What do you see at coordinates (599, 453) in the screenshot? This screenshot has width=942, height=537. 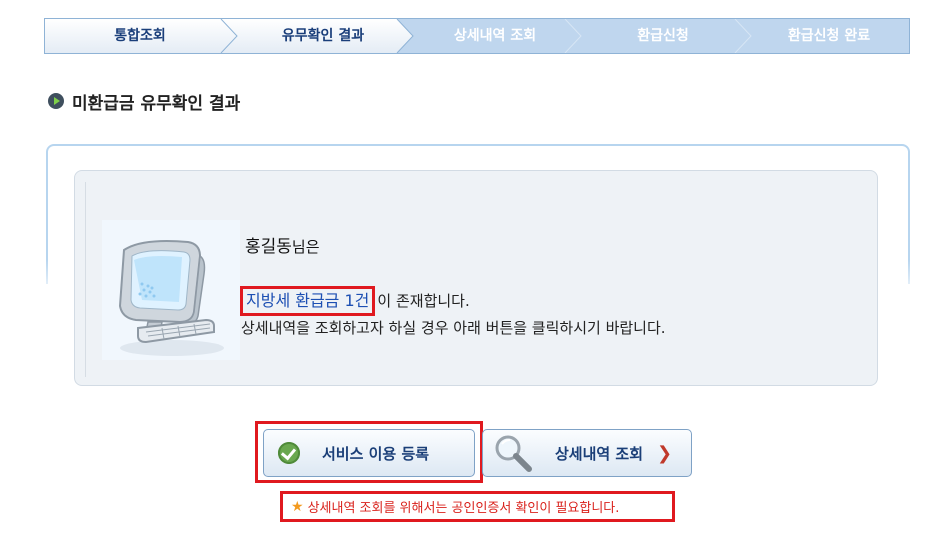 I see `detail-inquiry-label: 상세내역 조회` at bounding box center [599, 453].